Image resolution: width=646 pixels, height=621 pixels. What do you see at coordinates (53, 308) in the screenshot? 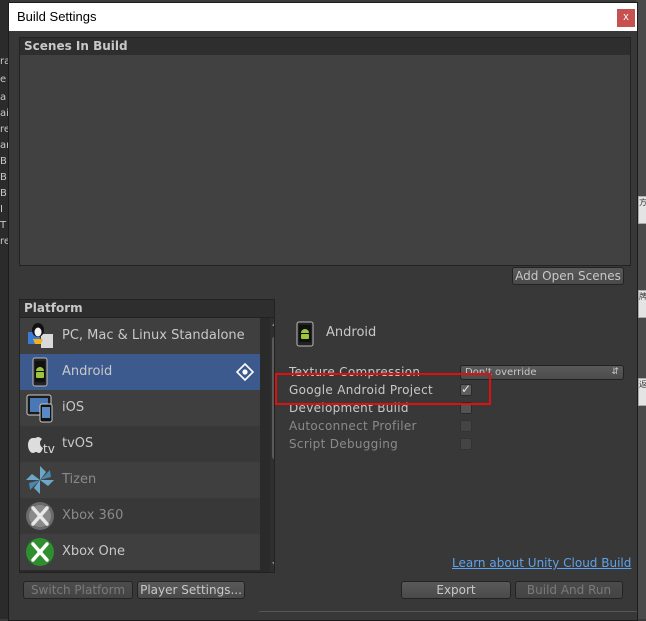
I see `platform-header-label: Platform` at bounding box center [53, 308].